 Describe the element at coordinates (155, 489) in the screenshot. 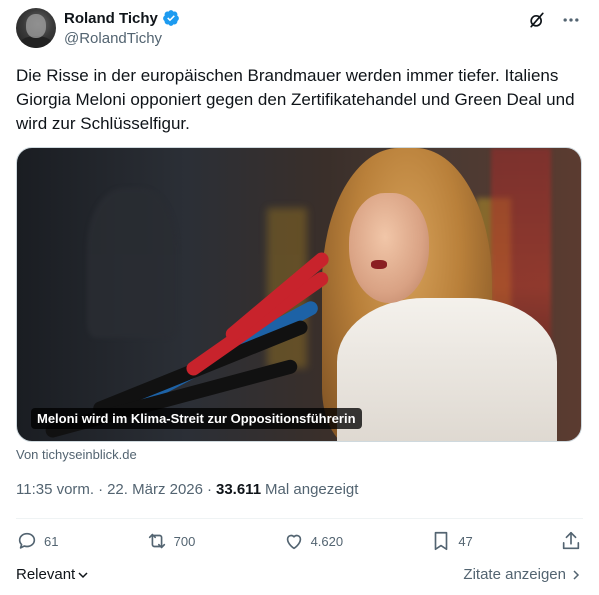

I see `tweet-date: 22. März 2026` at that location.